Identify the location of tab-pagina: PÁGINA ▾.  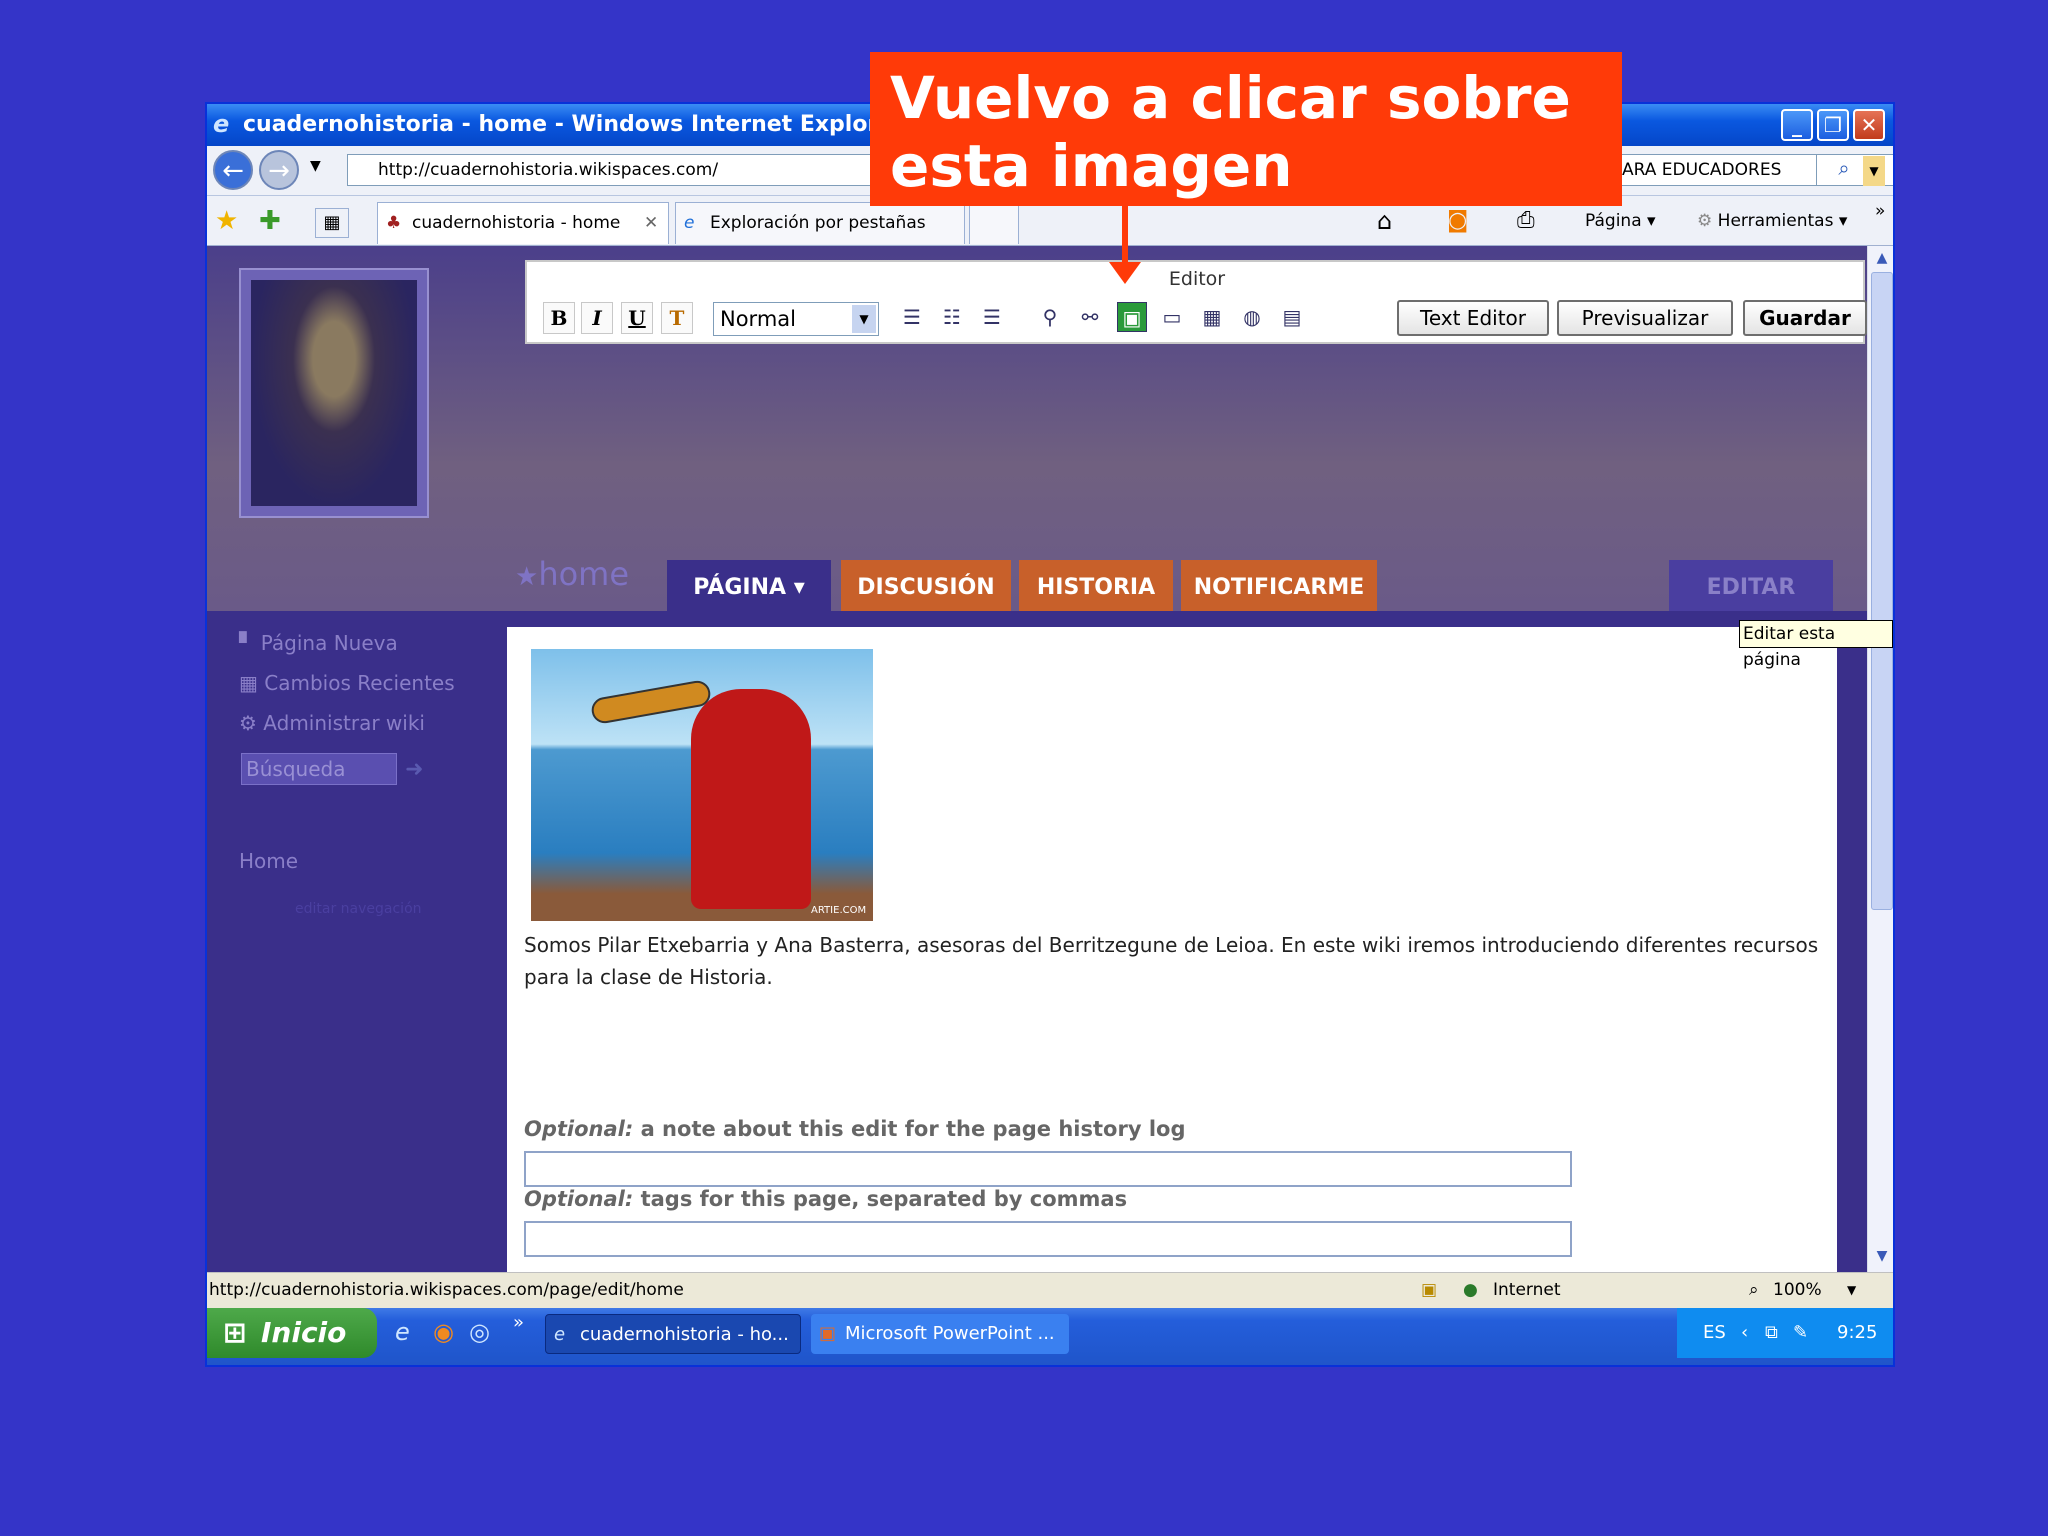
(749, 588).